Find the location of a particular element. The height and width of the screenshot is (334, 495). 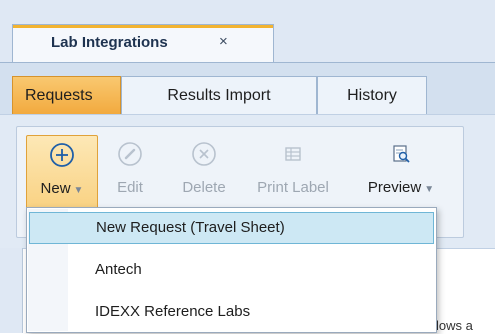

background-text: lows a is located at coordinates (454, 325).